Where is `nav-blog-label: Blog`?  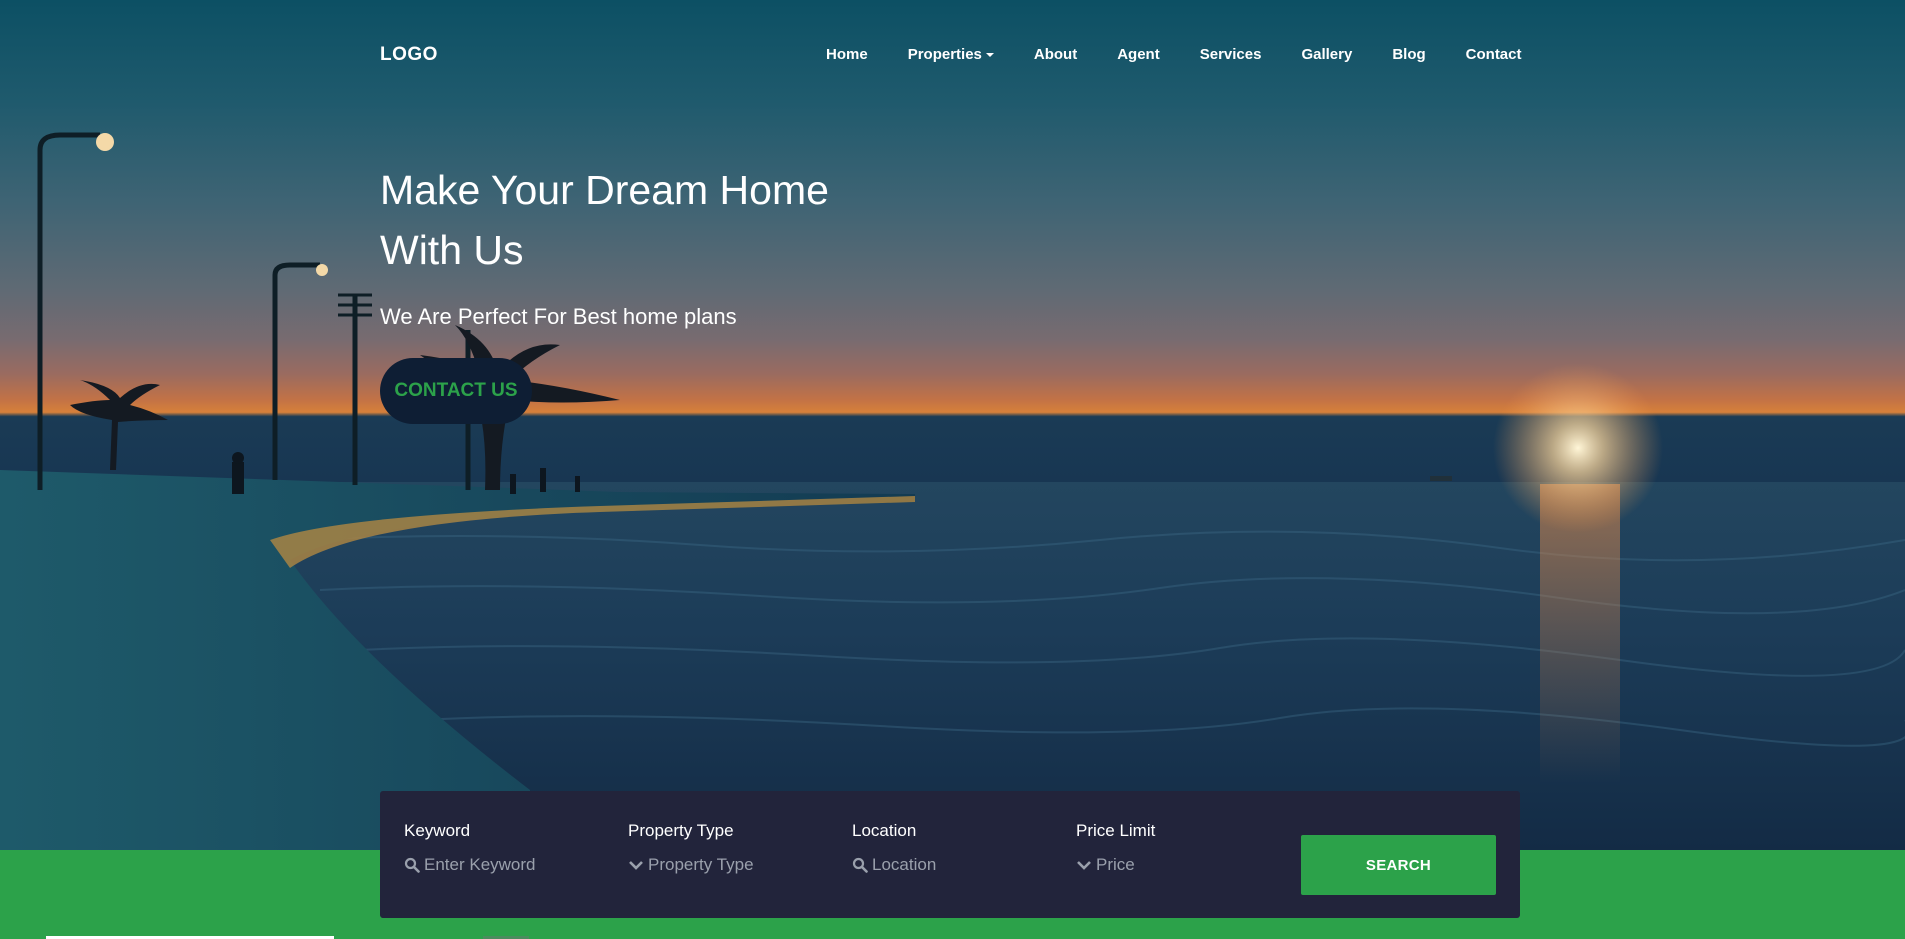
nav-blog-label: Blog is located at coordinates (1409, 54).